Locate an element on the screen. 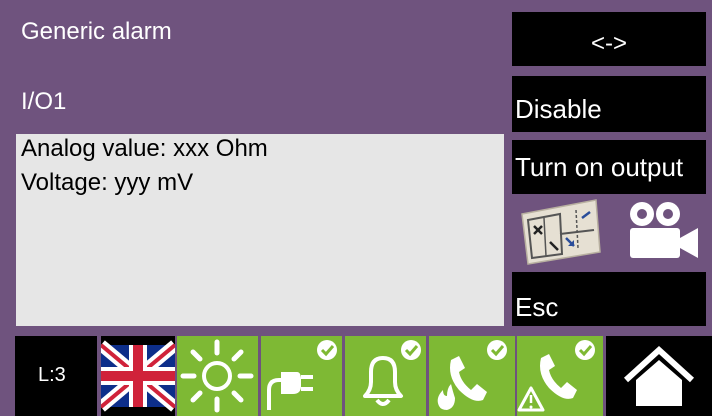 This screenshot has width=712, height=416. map-button is located at coordinates (559, 232).